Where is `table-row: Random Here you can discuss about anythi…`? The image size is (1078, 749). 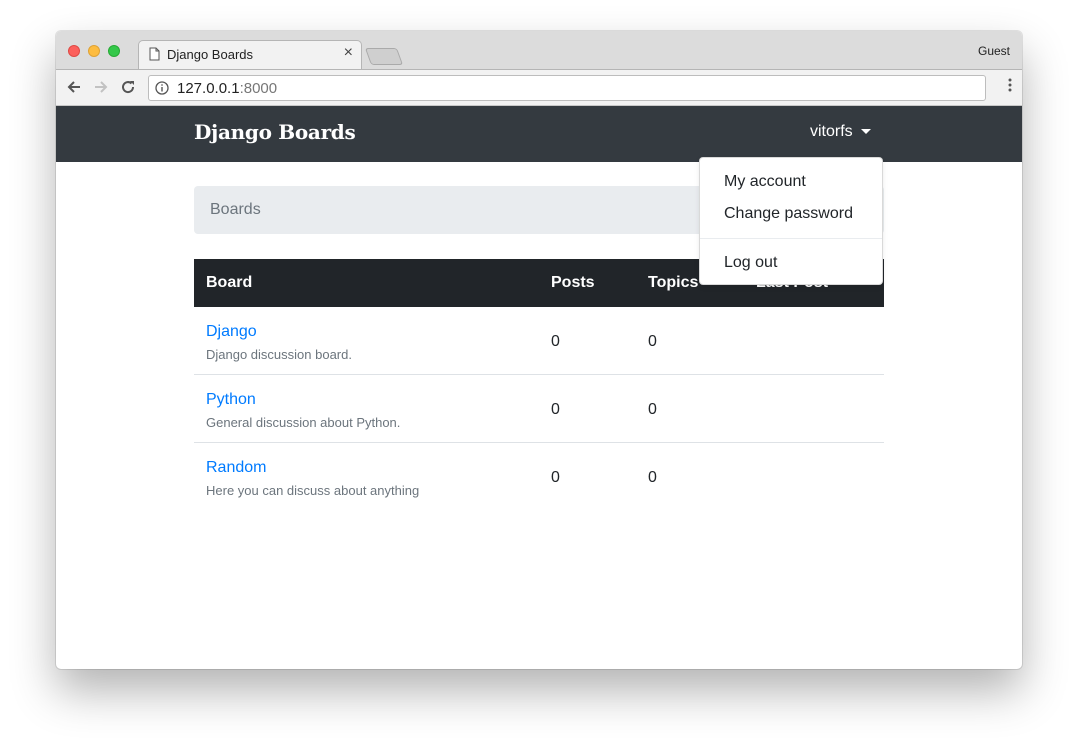
table-row: Random Here you can discuss about anythi… is located at coordinates (539, 477).